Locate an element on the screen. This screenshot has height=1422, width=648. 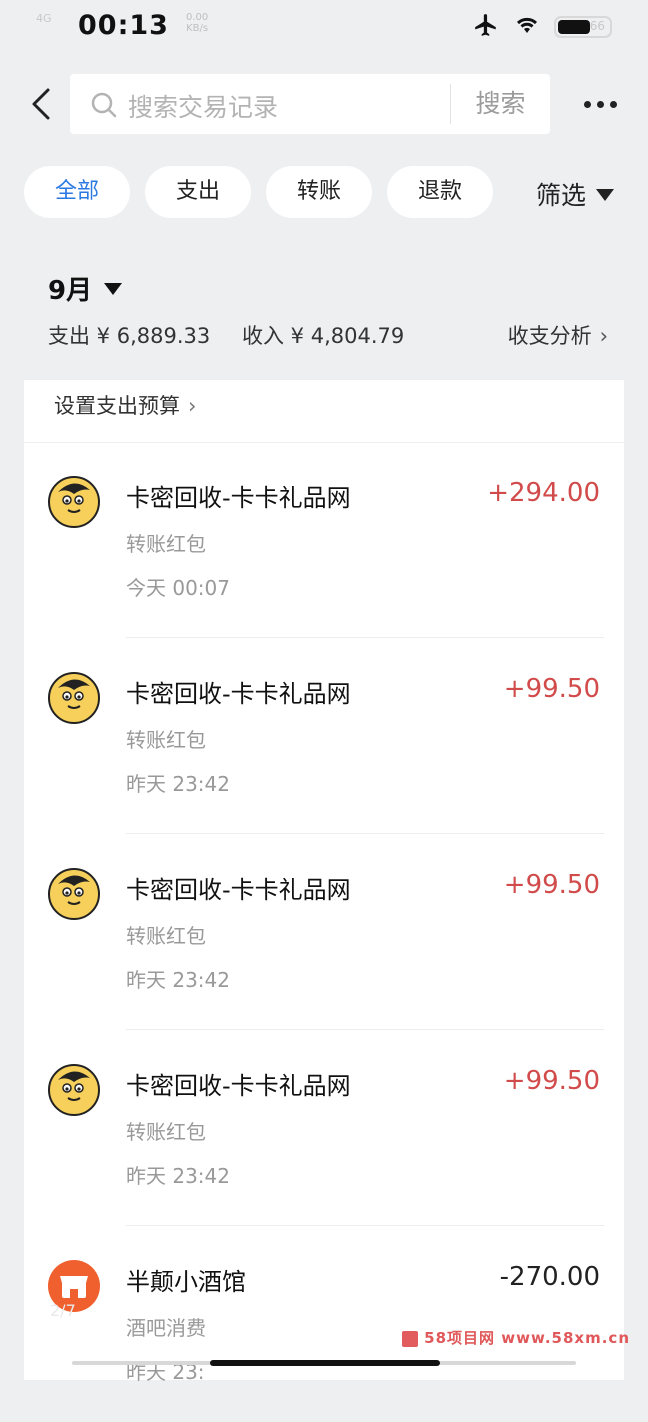
search-icon is located at coordinates (104, 107).